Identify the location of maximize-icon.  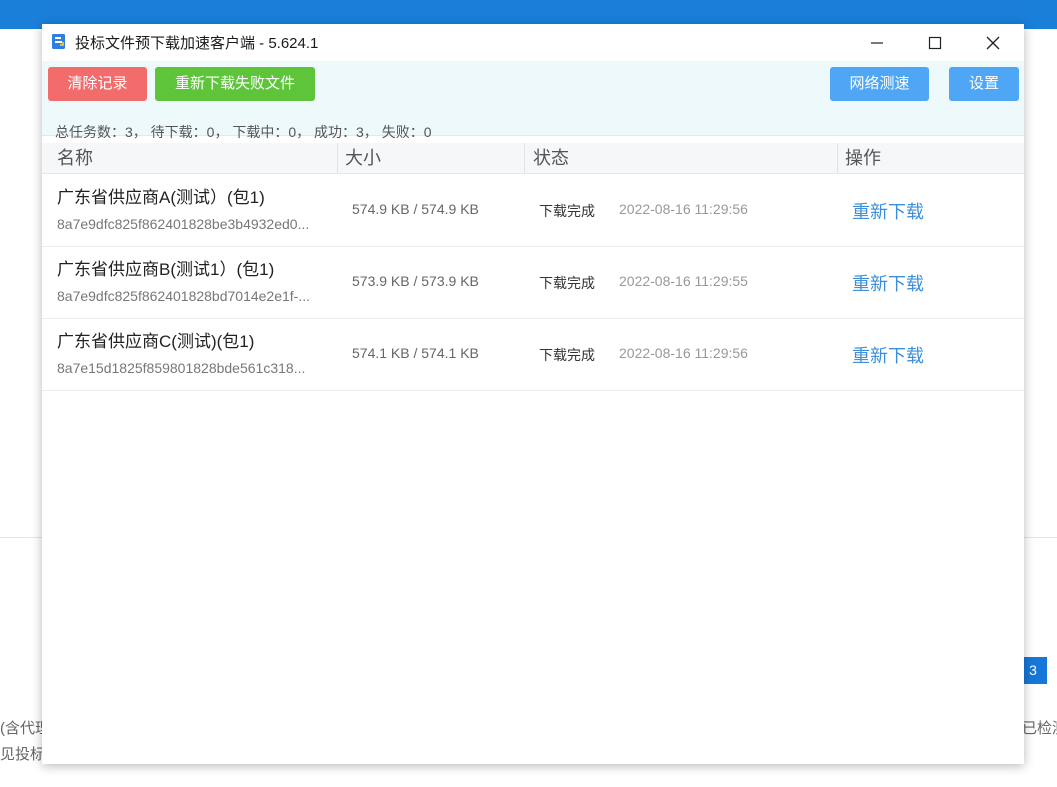
(935, 42).